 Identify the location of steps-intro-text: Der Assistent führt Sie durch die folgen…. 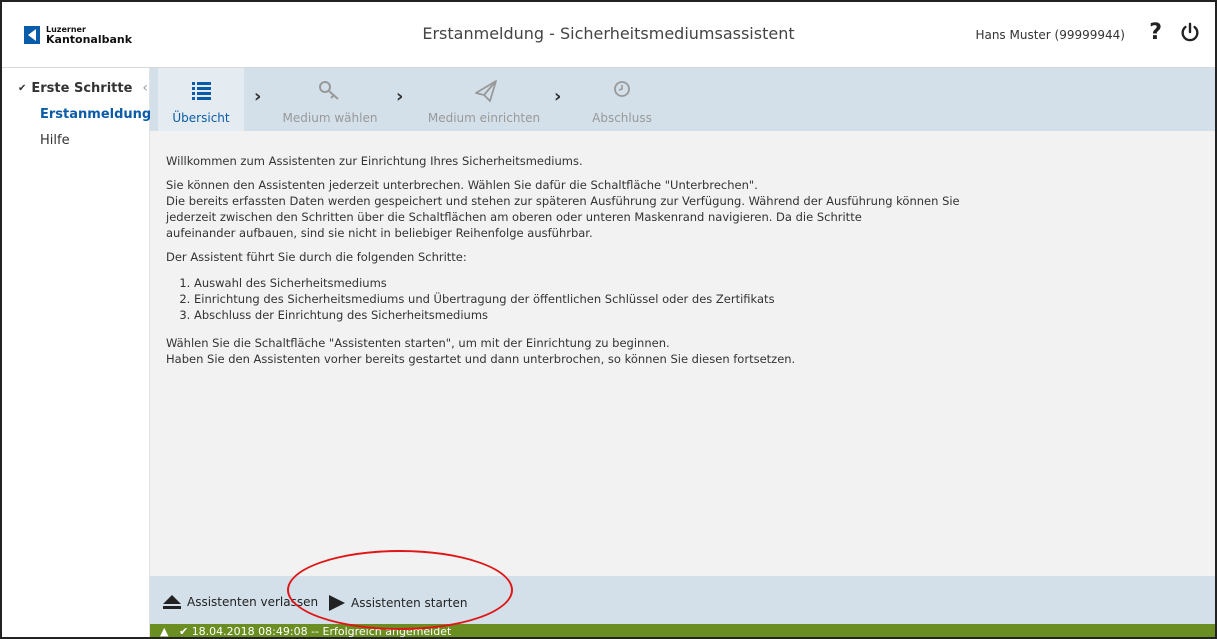
(316, 257).